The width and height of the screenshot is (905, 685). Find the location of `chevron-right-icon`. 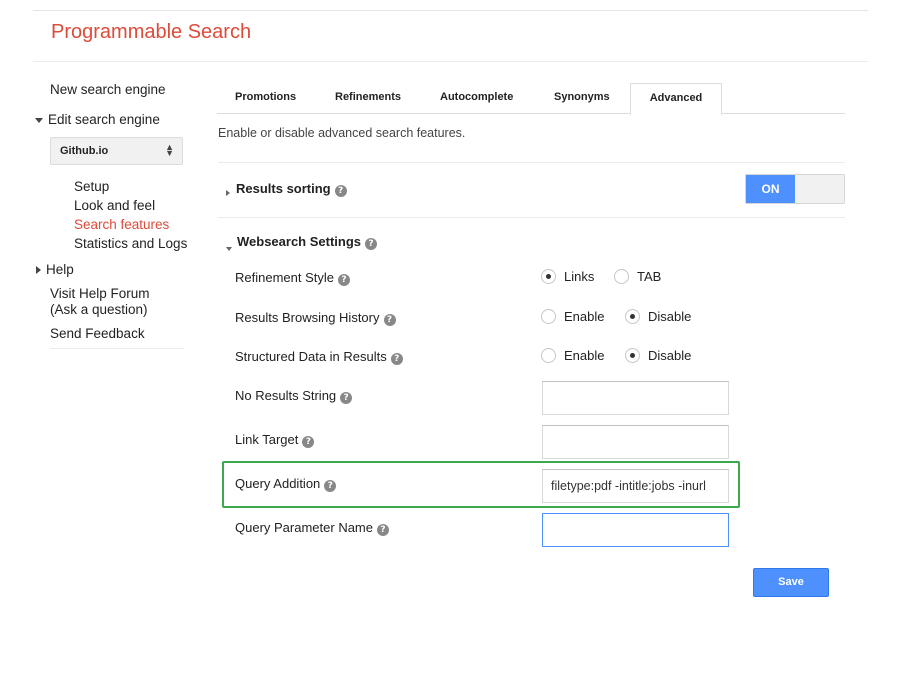

chevron-right-icon is located at coordinates (38, 270).